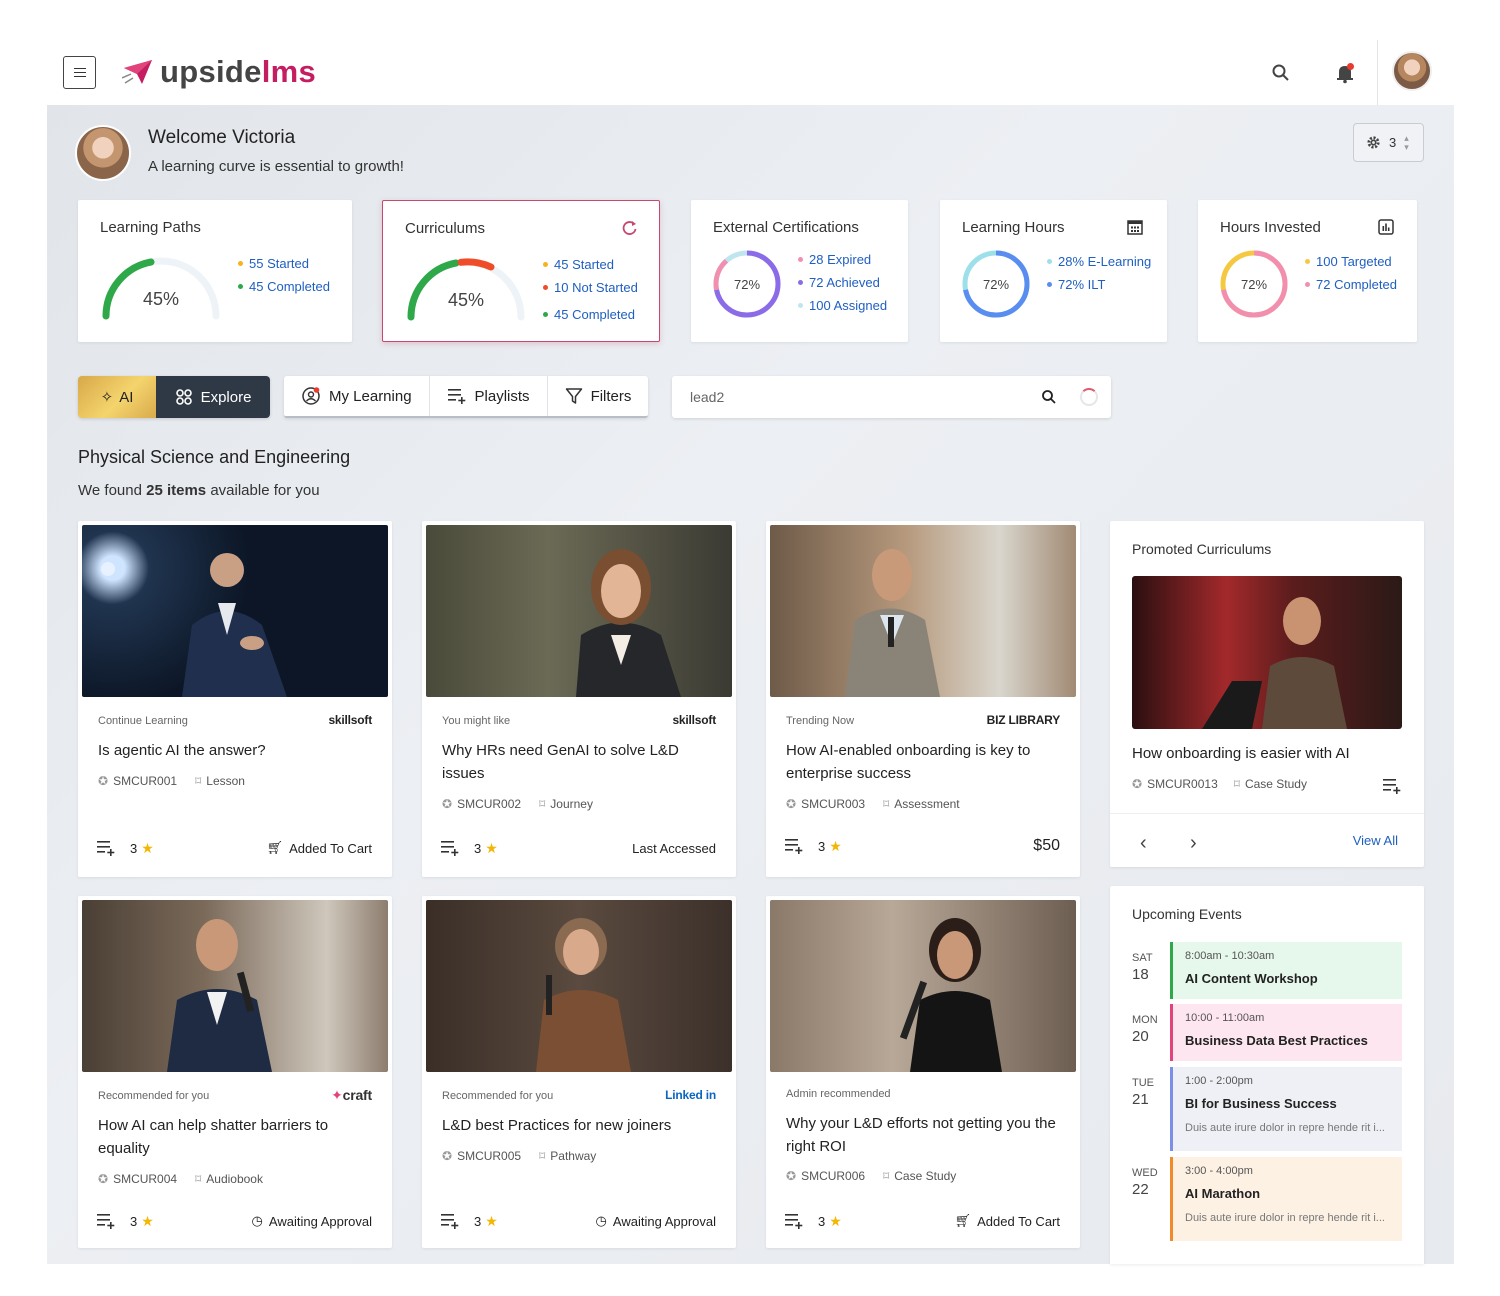 The width and height of the screenshot is (1500, 1296). Describe the element at coordinates (630, 228) in the screenshot. I see `refresh-icon` at that location.